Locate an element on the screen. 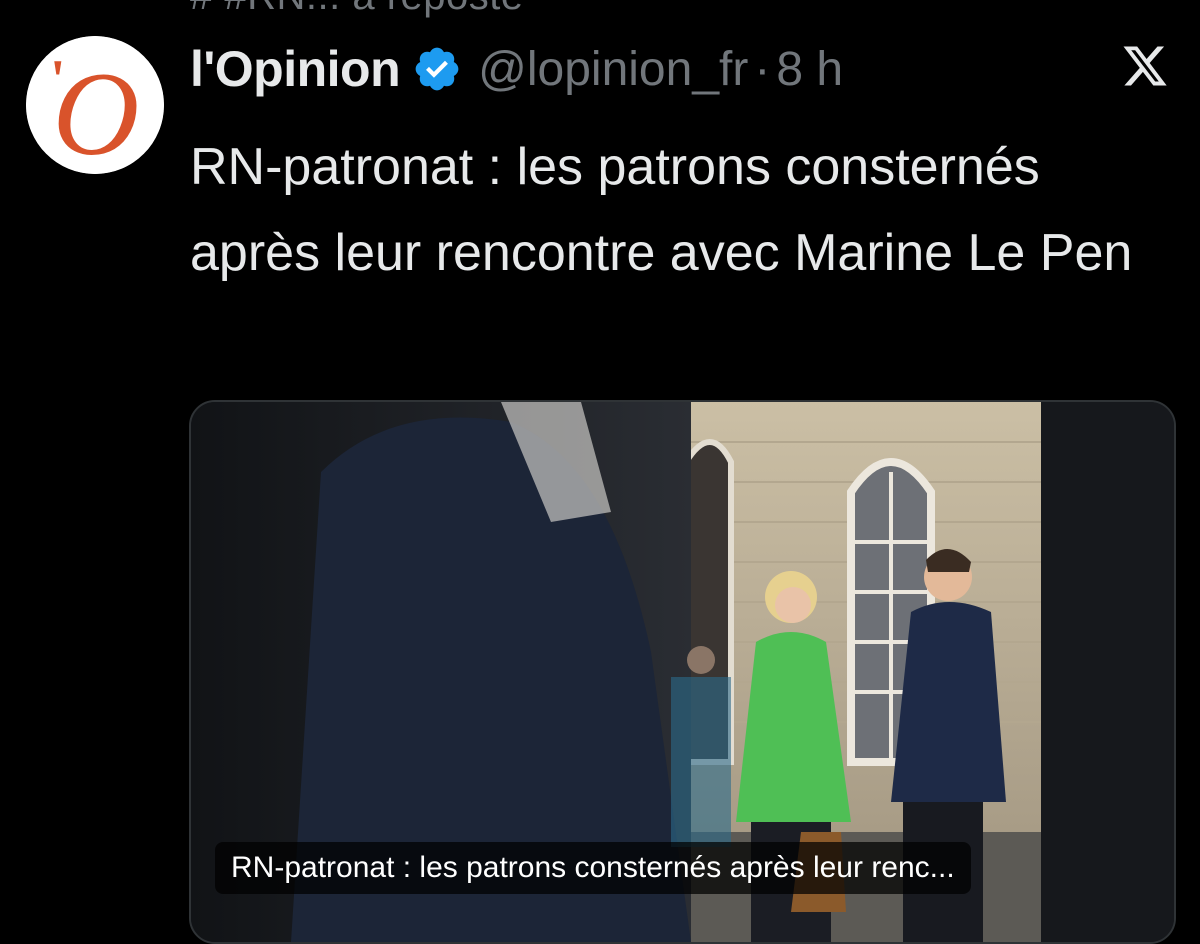 The height and width of the screenshot is (944, 1200). tweet-header: l'Opinion @lopinion_fr · 8 h is located at coordinates (516, 69).